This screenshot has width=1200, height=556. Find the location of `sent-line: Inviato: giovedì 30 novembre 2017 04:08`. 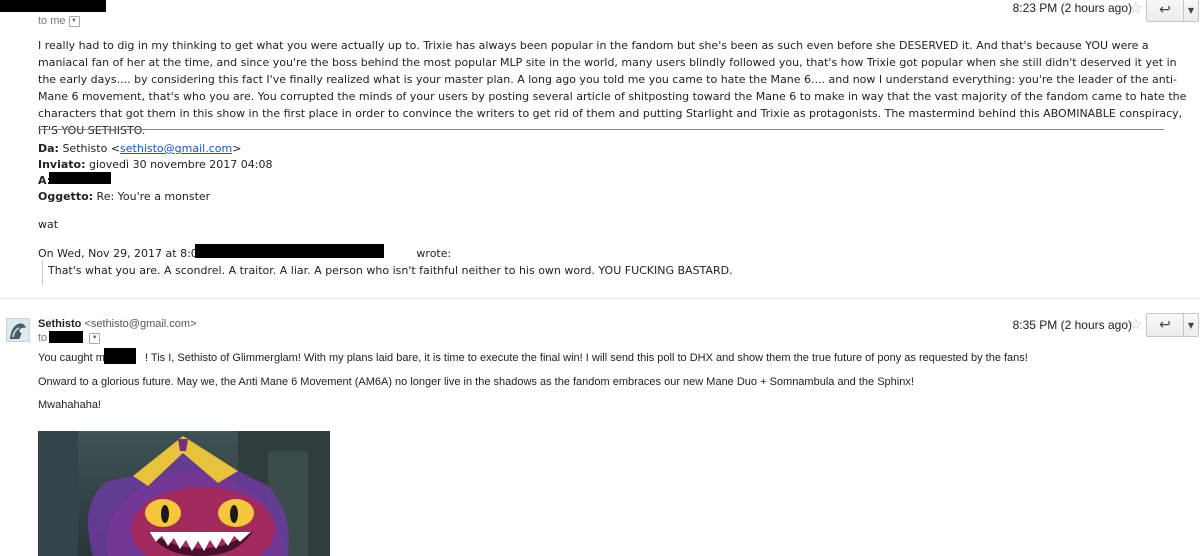

sent-line: Inviato: giovedì 30 novembre 2017 04:08 is located at coordinates (155, 164).